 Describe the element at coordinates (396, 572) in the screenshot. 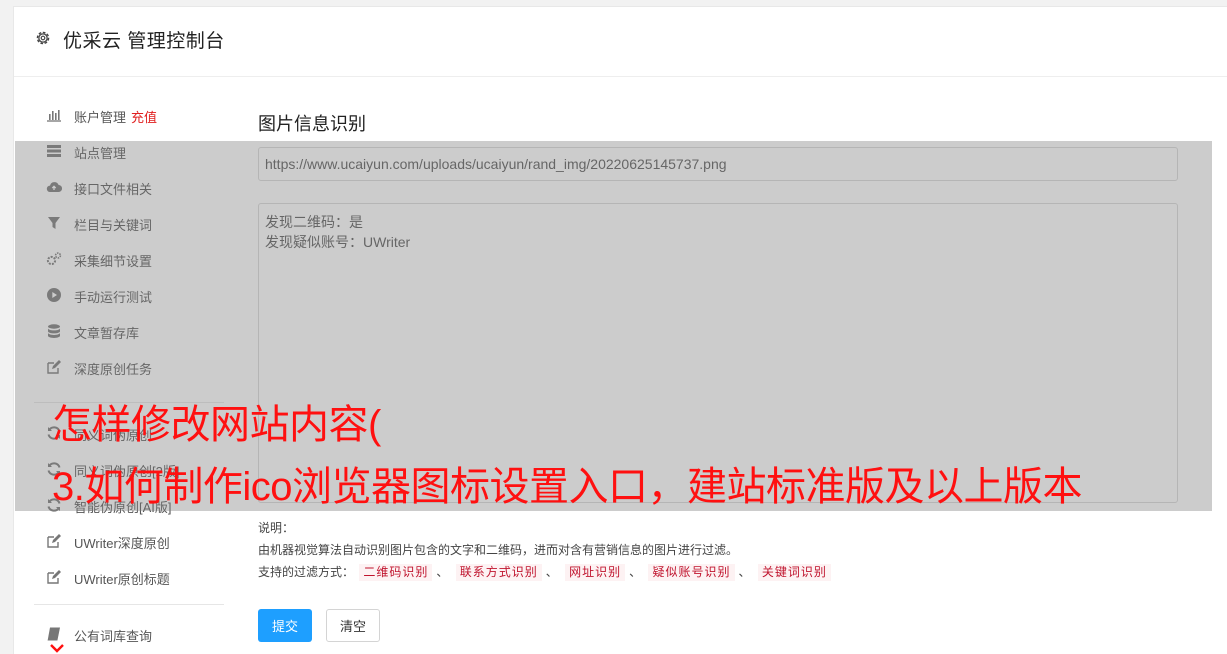

I see `filter-tag: 二维码识别` at that location.